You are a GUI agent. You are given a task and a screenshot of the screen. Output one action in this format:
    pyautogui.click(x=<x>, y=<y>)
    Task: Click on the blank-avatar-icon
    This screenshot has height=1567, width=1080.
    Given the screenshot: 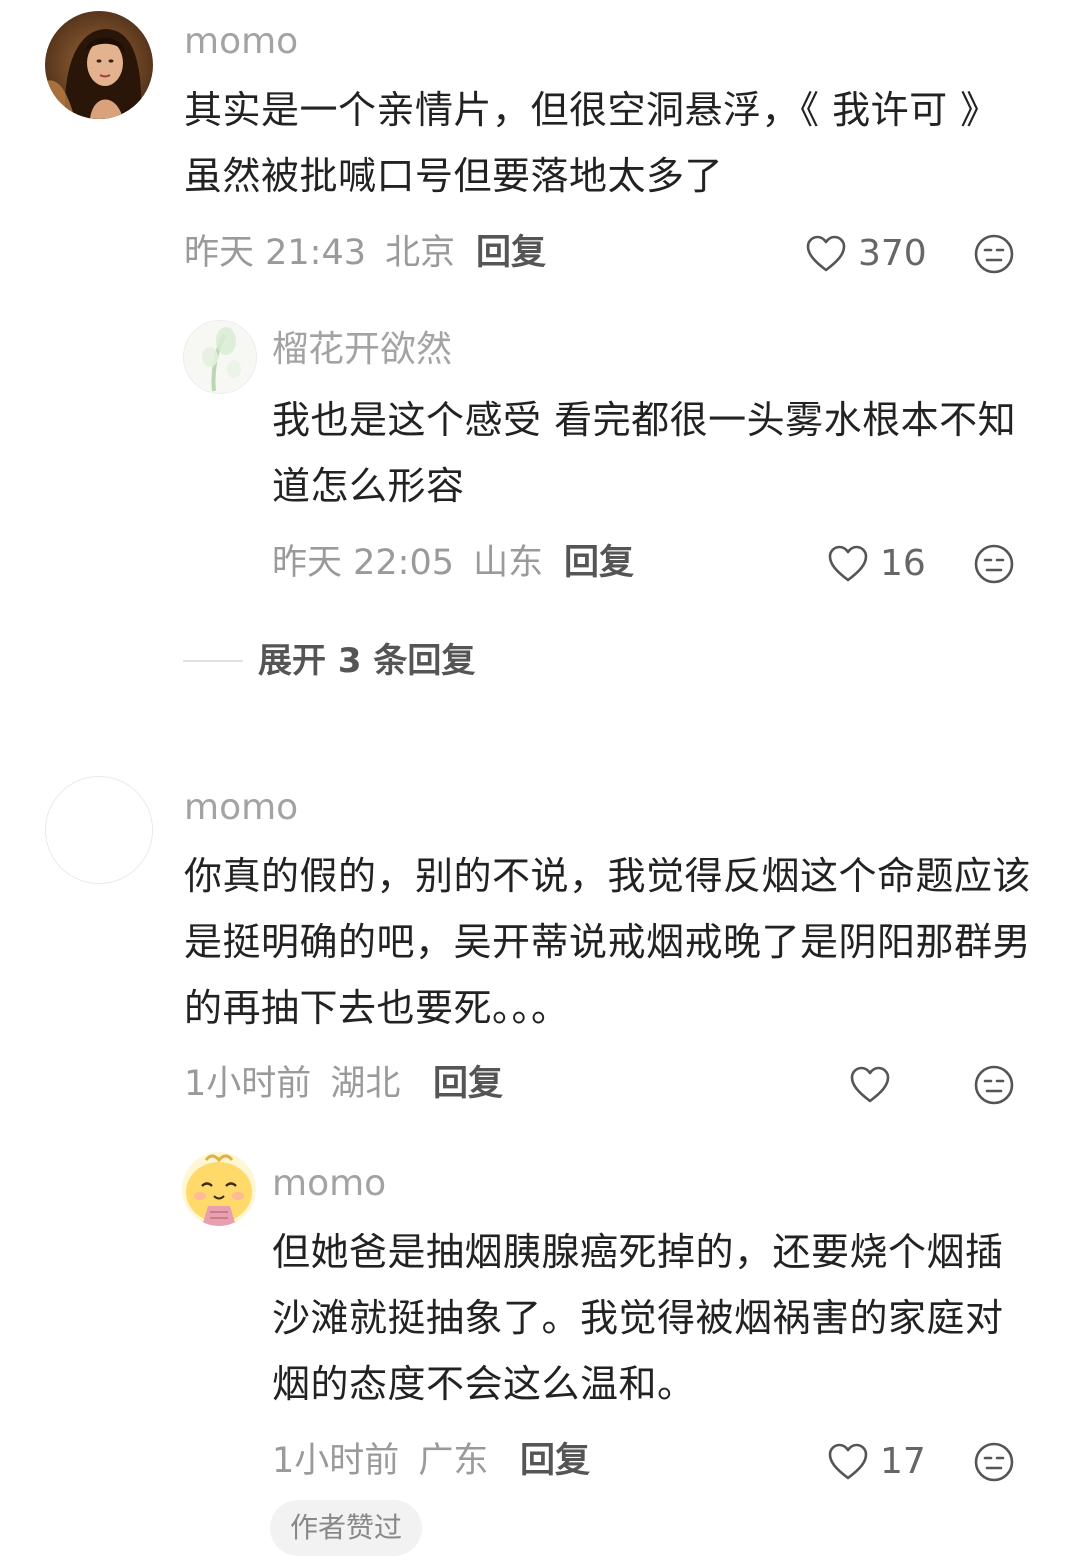 What is the action you would take?
    pyautogui.click(x=99, y=830)
    